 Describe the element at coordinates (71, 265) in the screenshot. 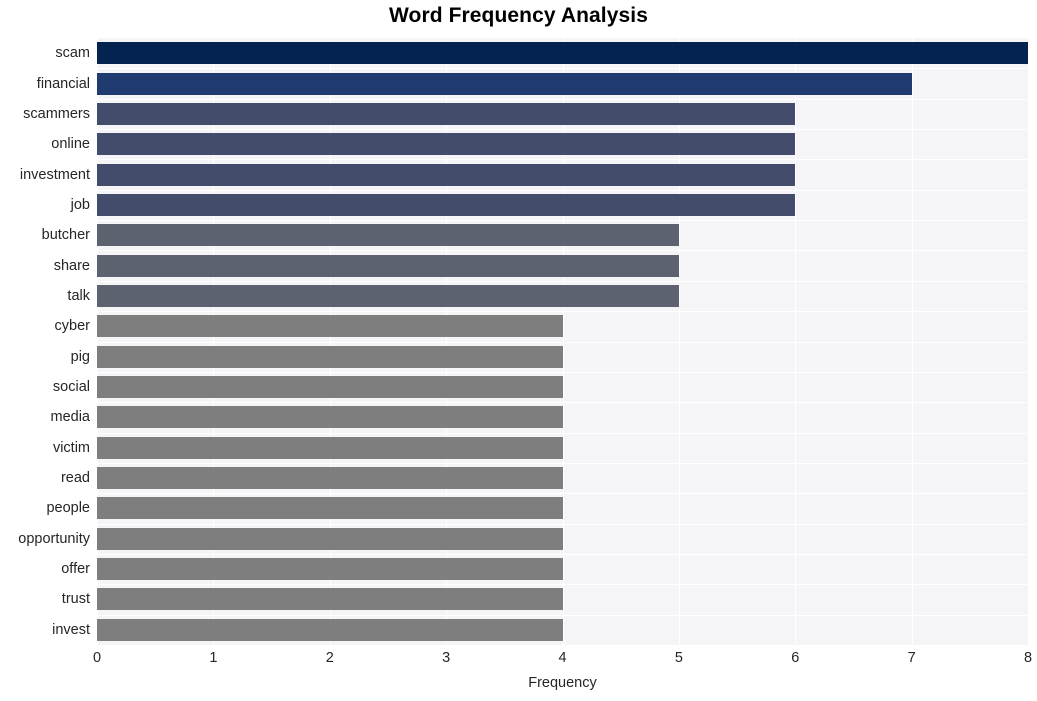

I see `y-axis-tick-label: share` at that location.